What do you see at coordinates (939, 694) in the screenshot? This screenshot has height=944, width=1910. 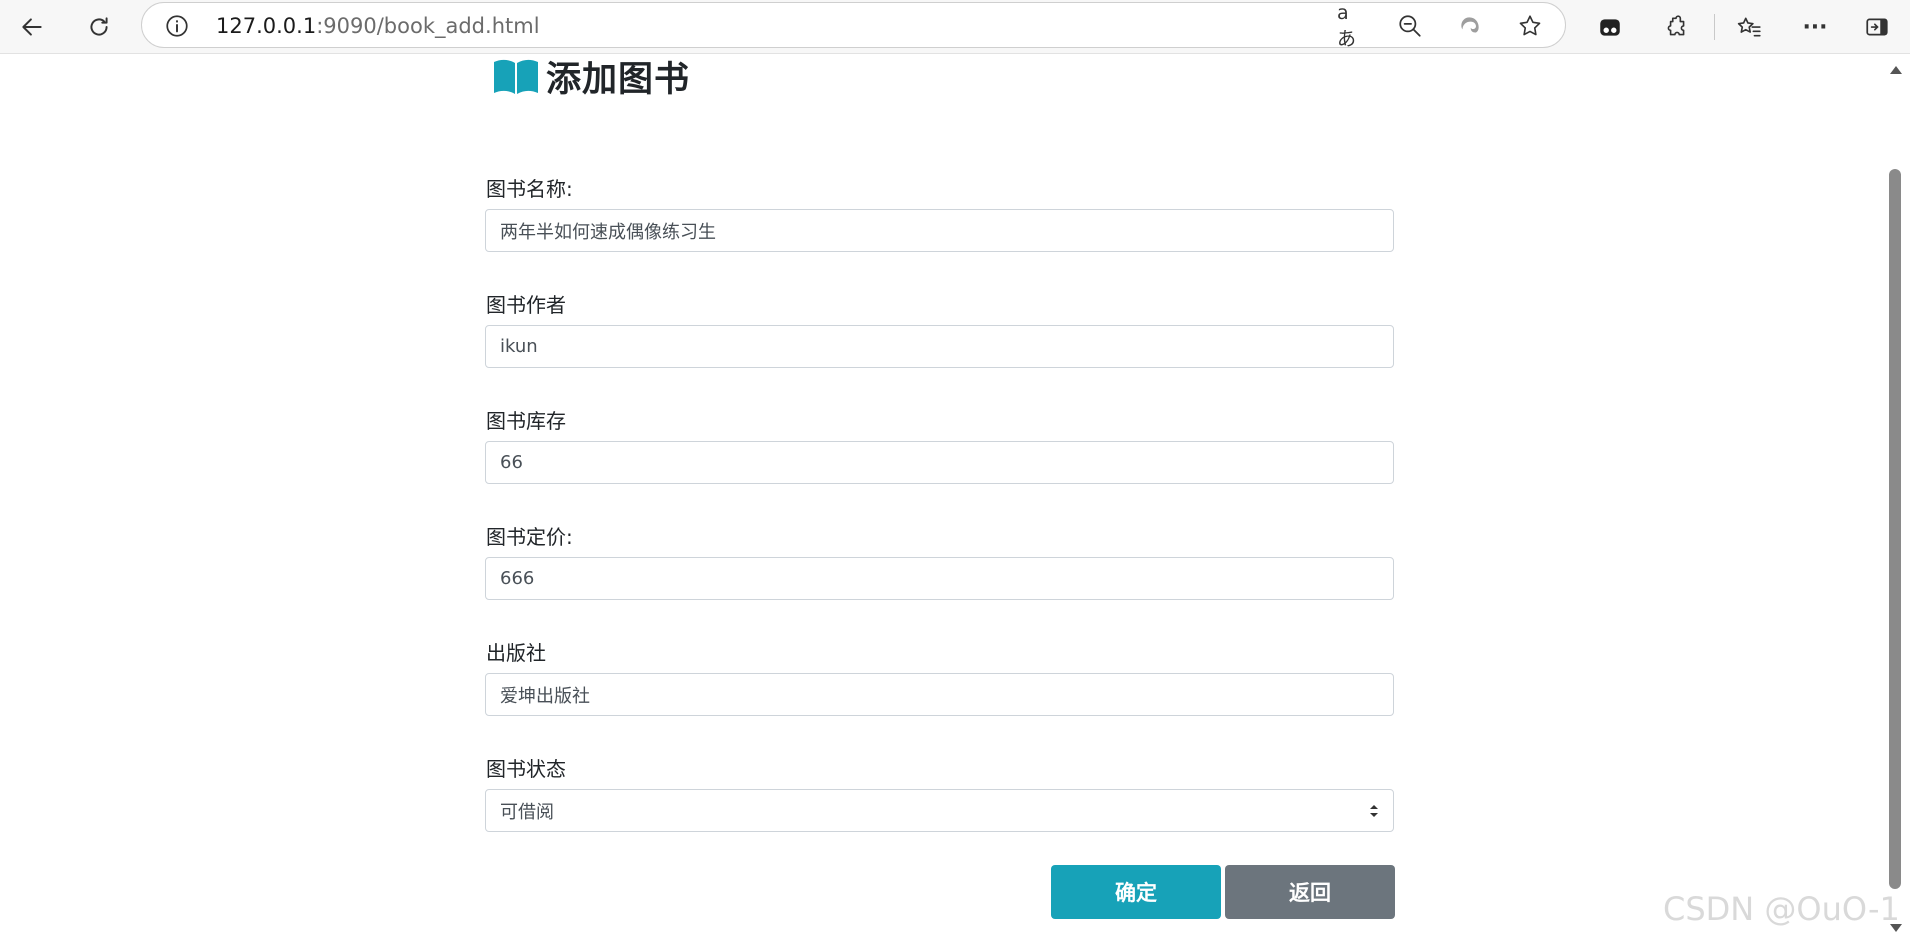 I see `publisher-input: 爱坤出版社` at bounding box center [939, 694].